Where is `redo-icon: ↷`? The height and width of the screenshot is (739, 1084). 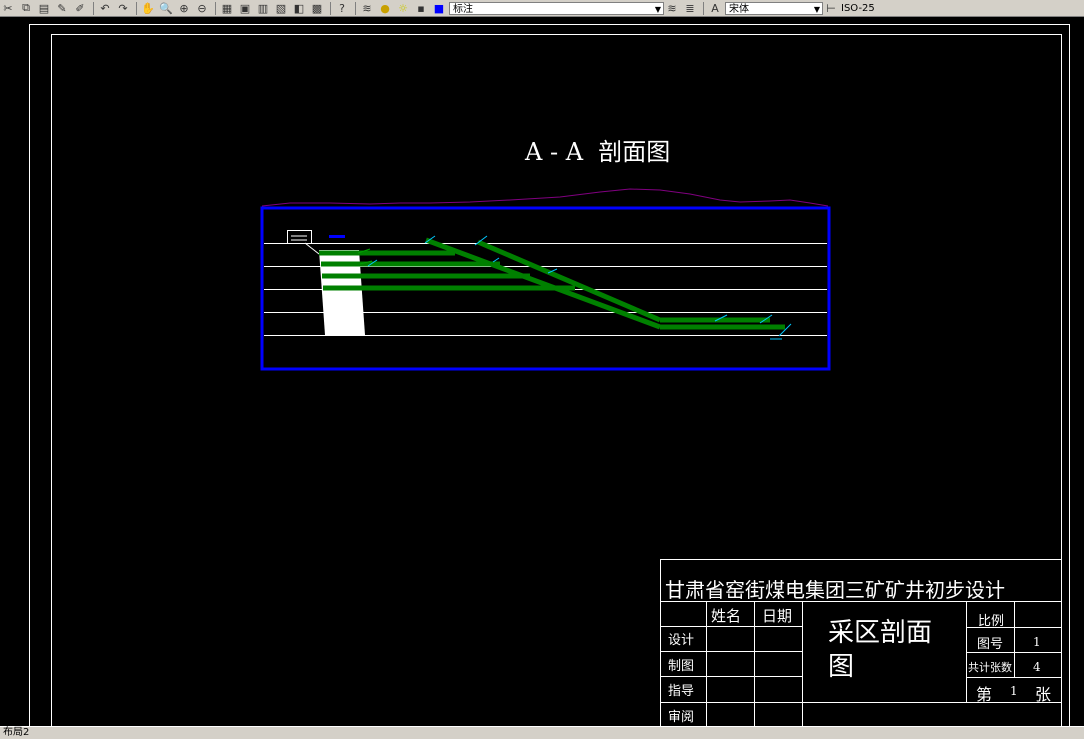
redo-icon: ↷ is located at coordinates (123, 8).